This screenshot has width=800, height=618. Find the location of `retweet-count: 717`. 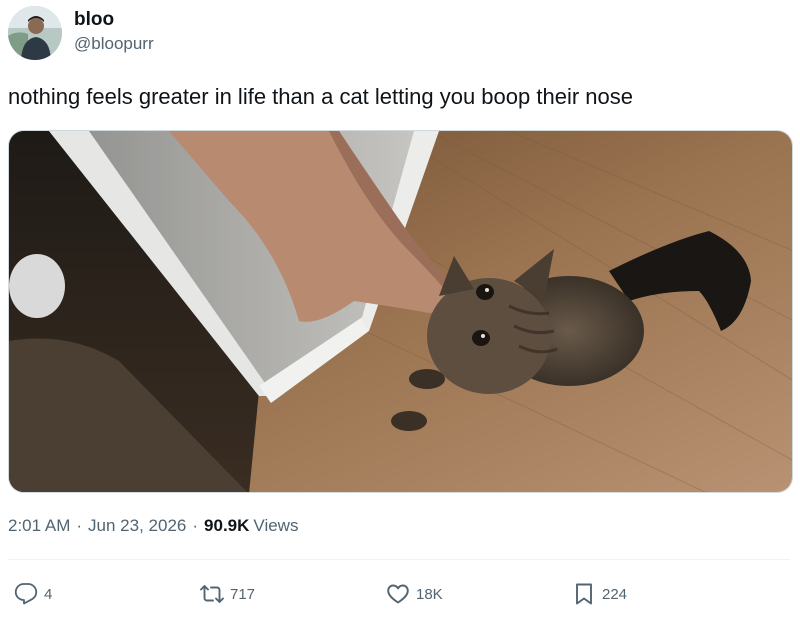

retweet-count: 717 is located at coordinates (243, 594).